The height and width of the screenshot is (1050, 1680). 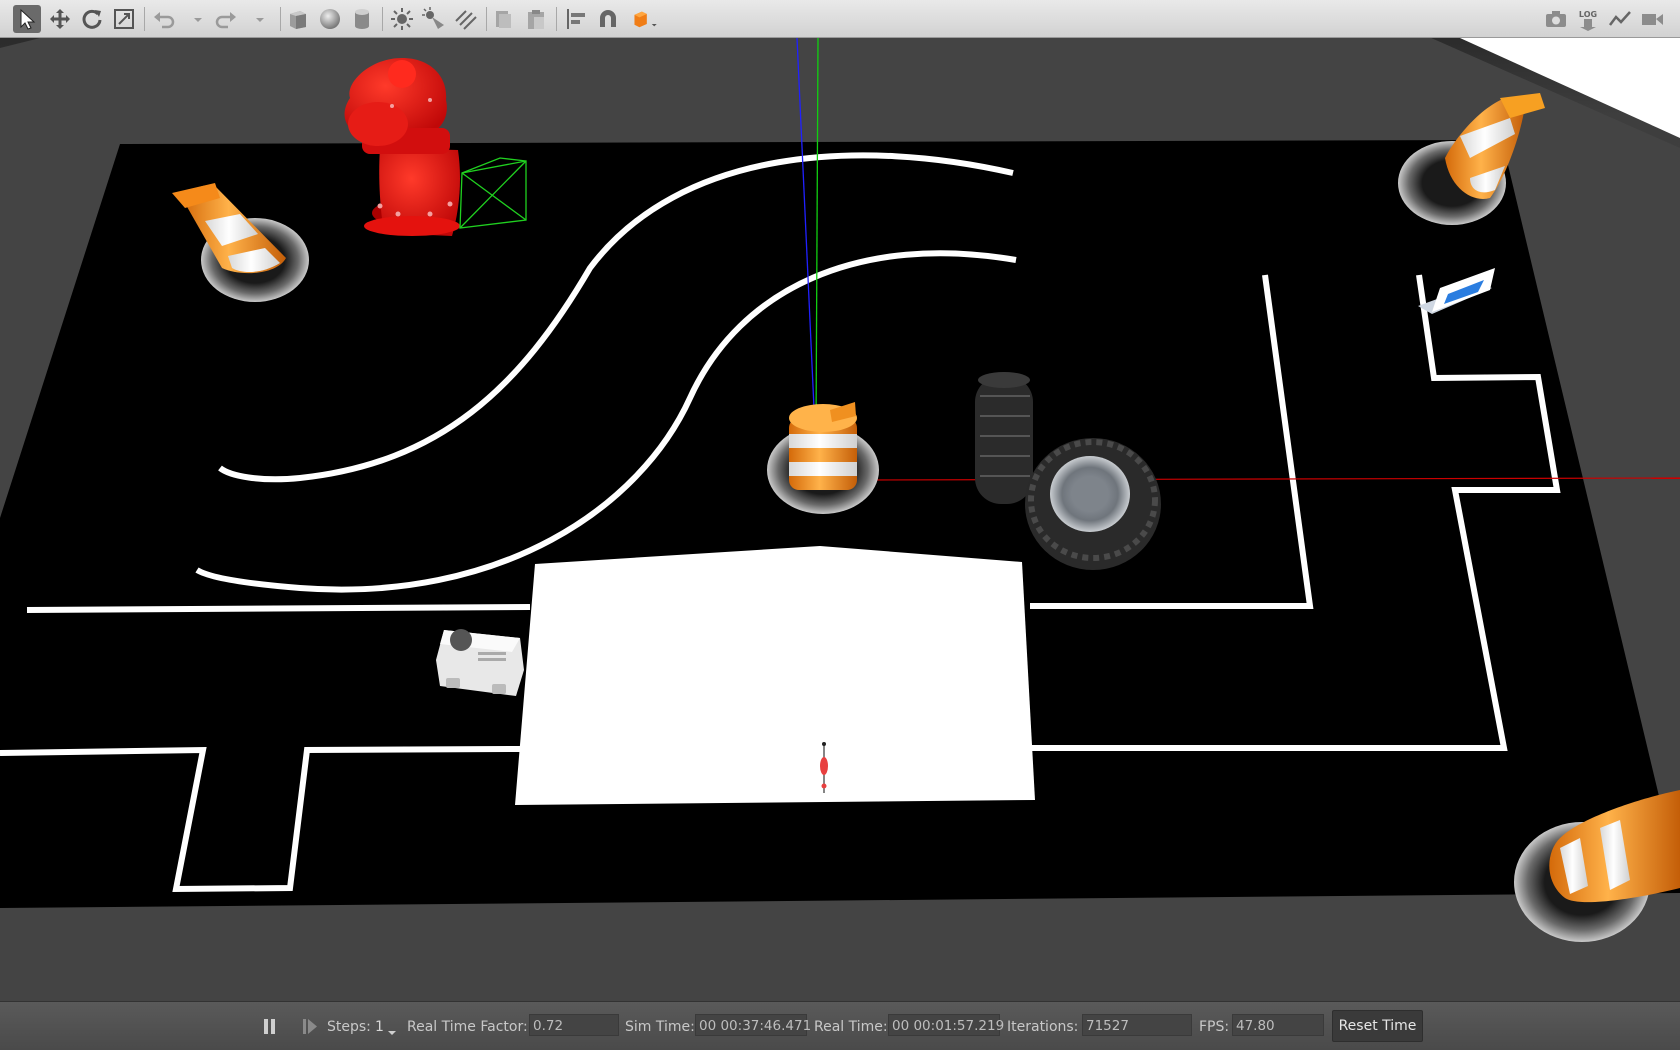 What do you see at coordinates (27, 19) in the screenshot?
I see `select-mode-icon` at bounding box center [27, 19].